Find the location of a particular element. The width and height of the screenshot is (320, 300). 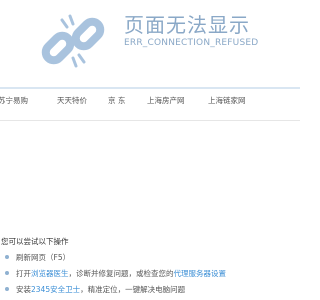

quick-link-suning: 苏宁易购 is located at coordinates (14, 100).